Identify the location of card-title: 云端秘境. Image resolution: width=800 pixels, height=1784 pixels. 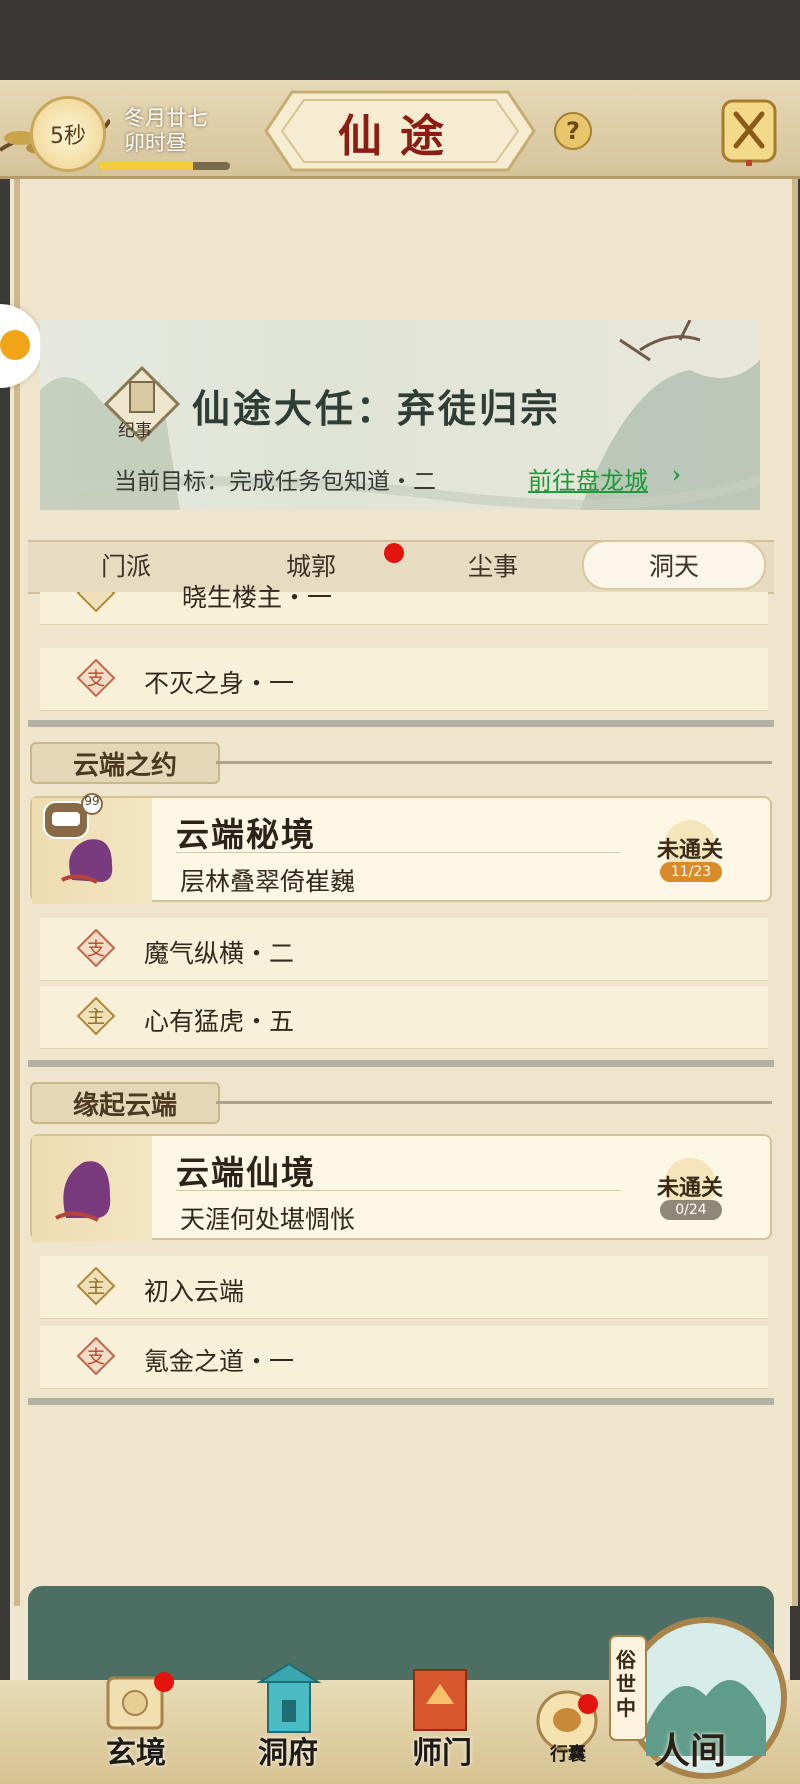
(246, 834).